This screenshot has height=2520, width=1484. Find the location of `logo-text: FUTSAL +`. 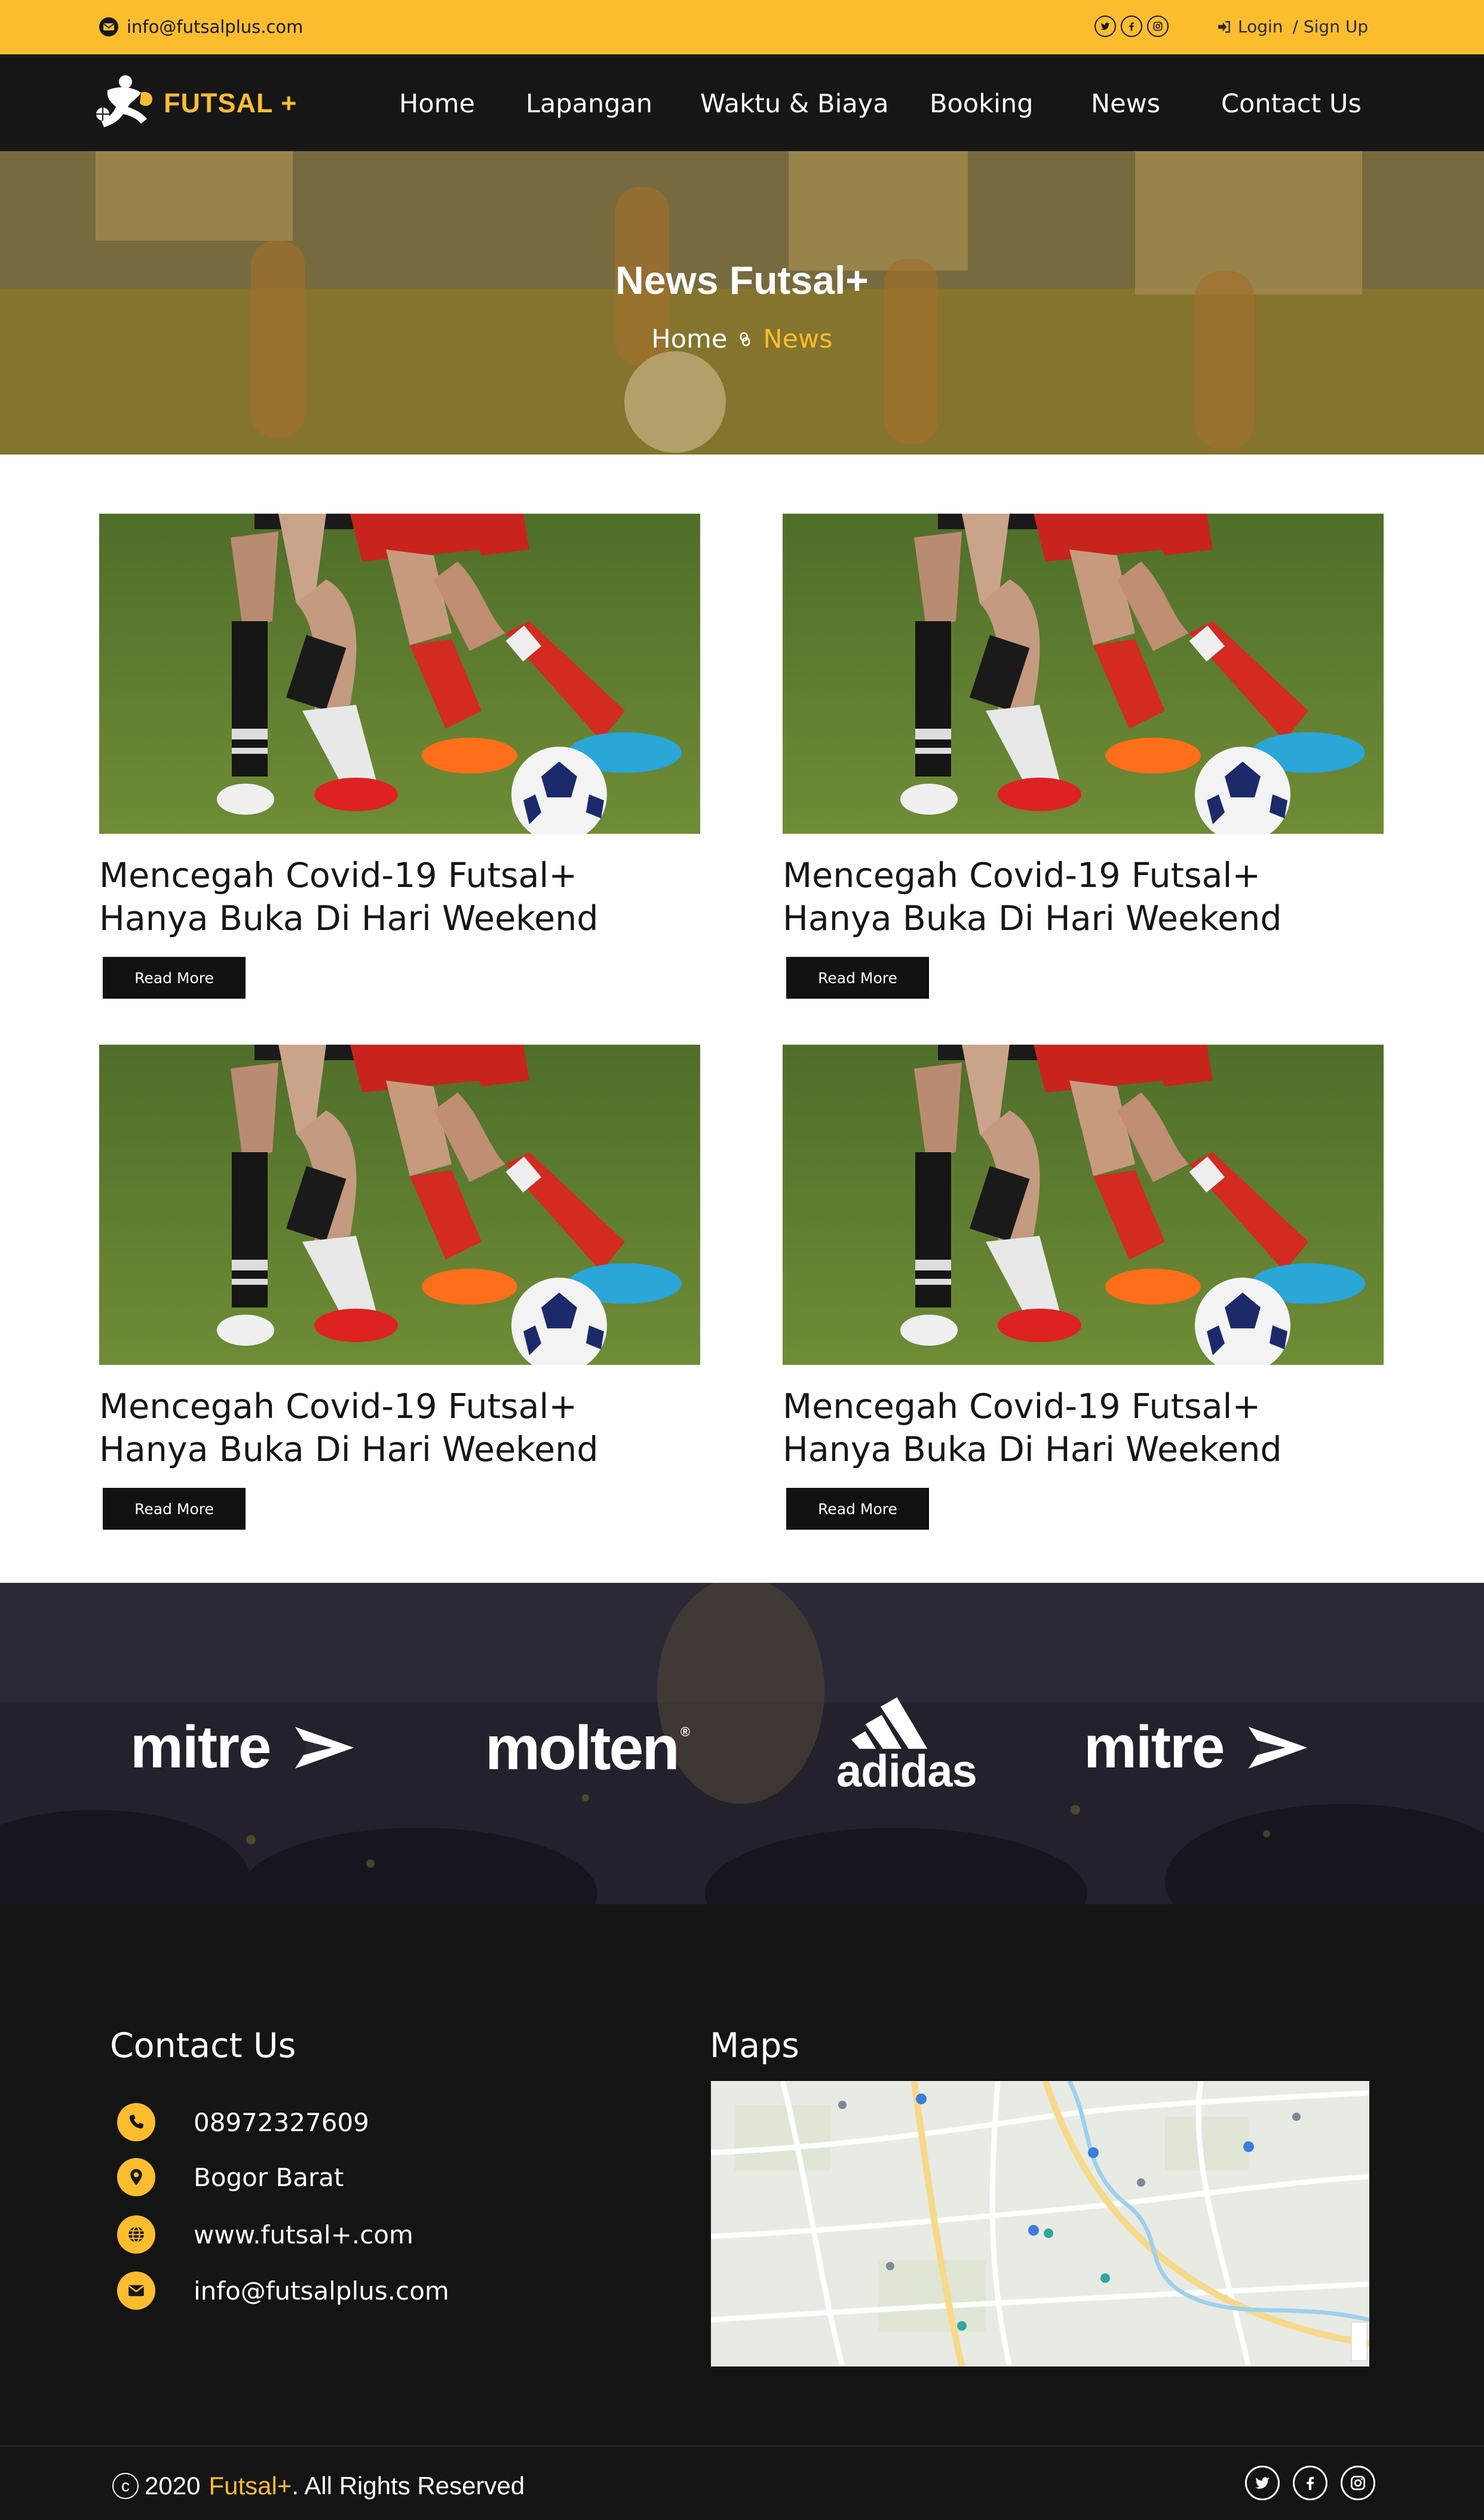

logo-text: FUTSAL + is located at coordinates (231, 103).